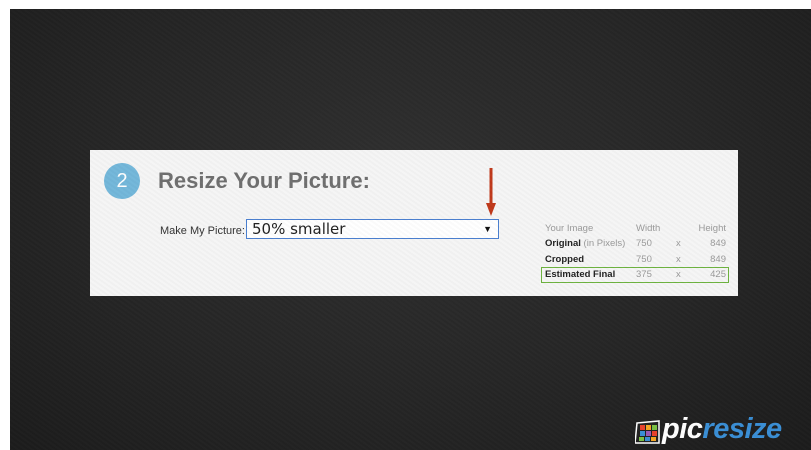  I want to click on your-image-header: Your Image, so click(569, 228).